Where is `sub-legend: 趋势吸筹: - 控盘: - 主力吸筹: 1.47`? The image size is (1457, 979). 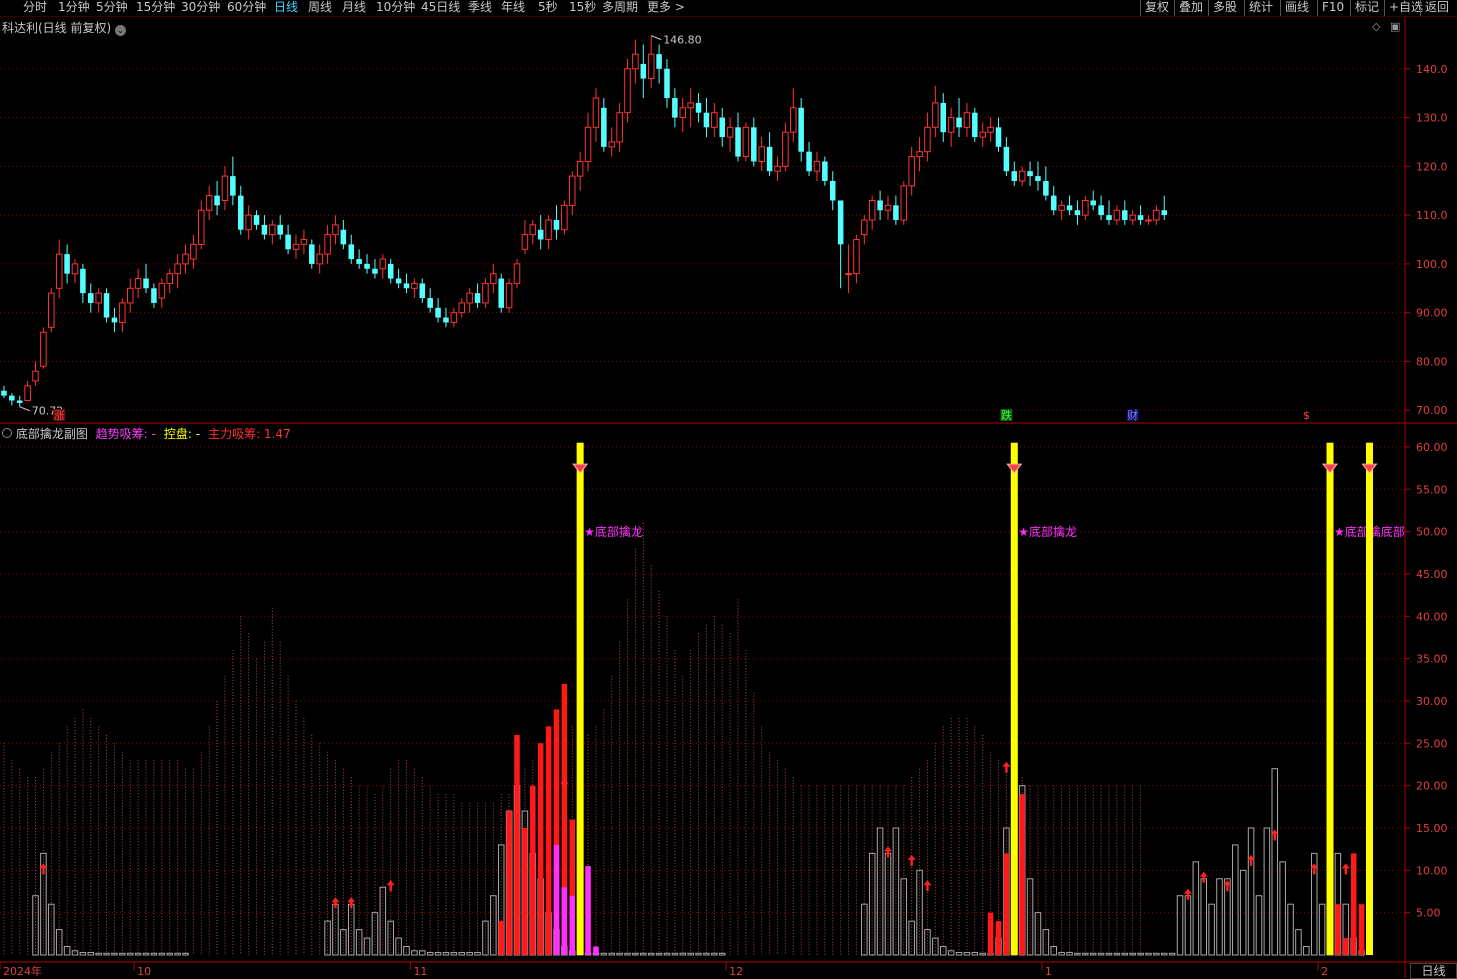 sub-legend: 趋势吸筹: - 控盘: - 主力吸筹: 1.47 is located at coordinates (197, 434).